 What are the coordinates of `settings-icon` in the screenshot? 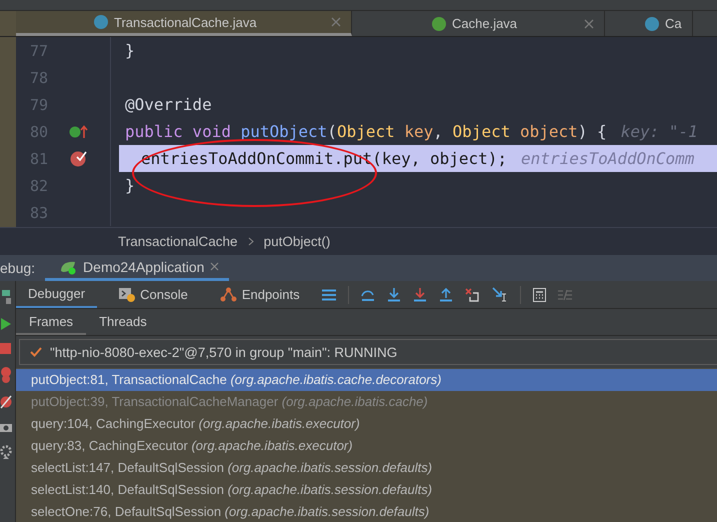 It's located at (6, 452).